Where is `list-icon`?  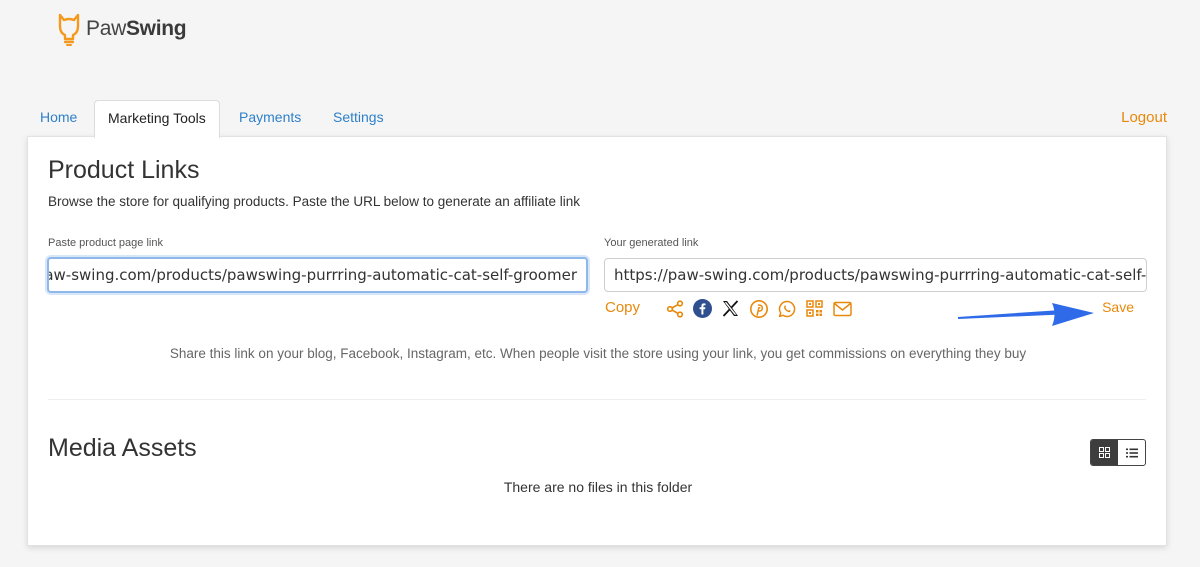
list-icon is located at coordinates (1131, 452).